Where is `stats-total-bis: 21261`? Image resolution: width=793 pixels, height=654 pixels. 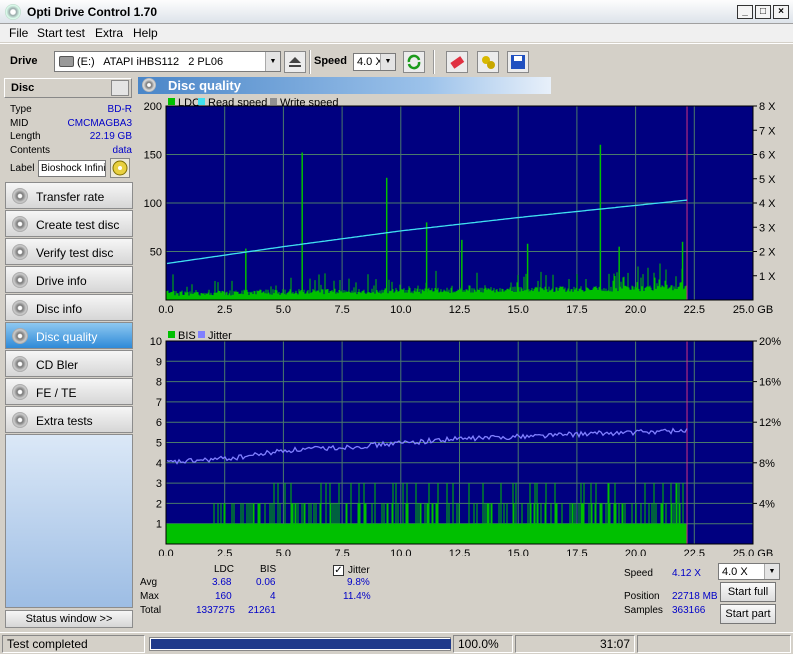
stats-total-bis: 21261 is located at coordinates (262, 610).